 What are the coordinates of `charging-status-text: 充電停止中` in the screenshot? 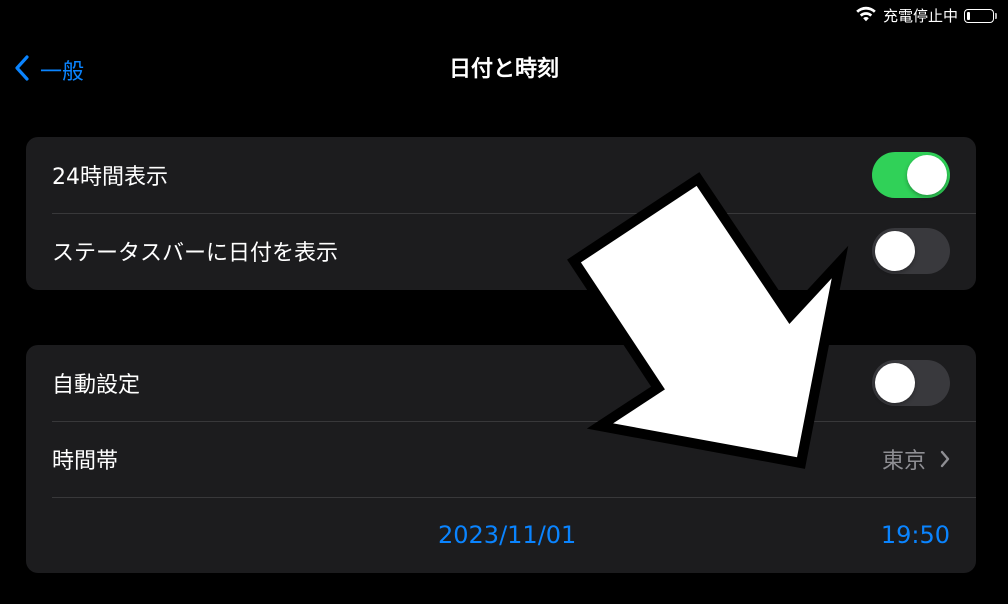 It's located at (920, 16).